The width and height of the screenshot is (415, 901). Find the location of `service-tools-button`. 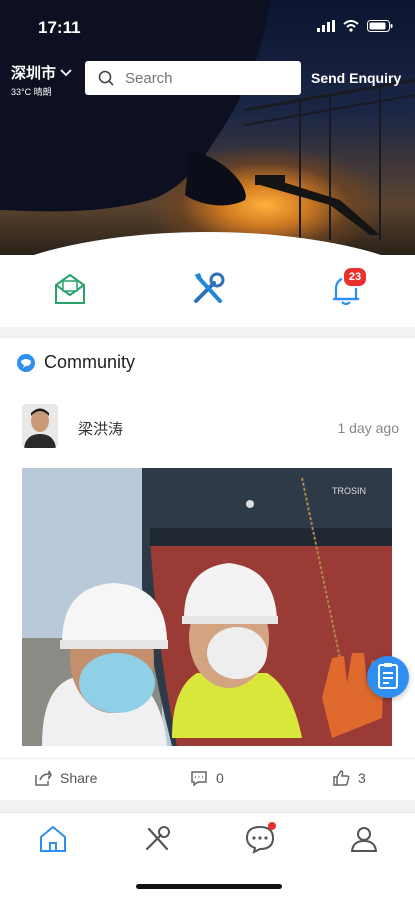

service-tools-button is located at coordinates (208, 289).